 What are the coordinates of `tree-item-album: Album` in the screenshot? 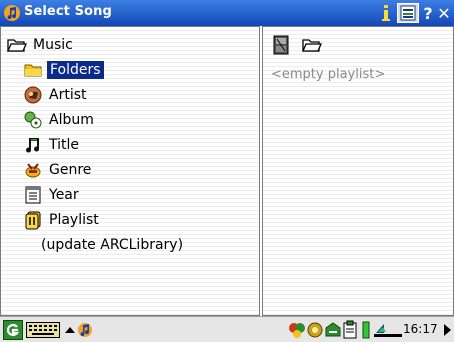 It's located at (59, 120).